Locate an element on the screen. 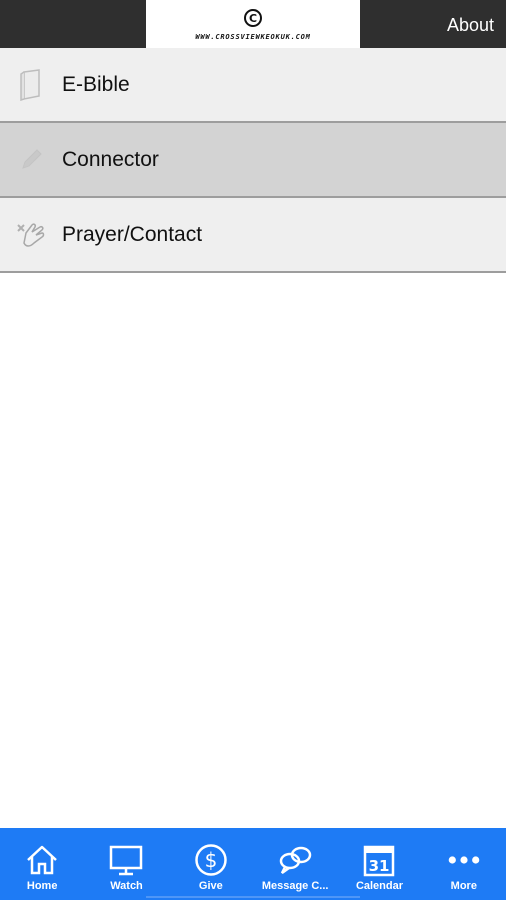 This screenshot has width=506, height=900. calendar-day-number: 31 is located at coordinates (379, 866).